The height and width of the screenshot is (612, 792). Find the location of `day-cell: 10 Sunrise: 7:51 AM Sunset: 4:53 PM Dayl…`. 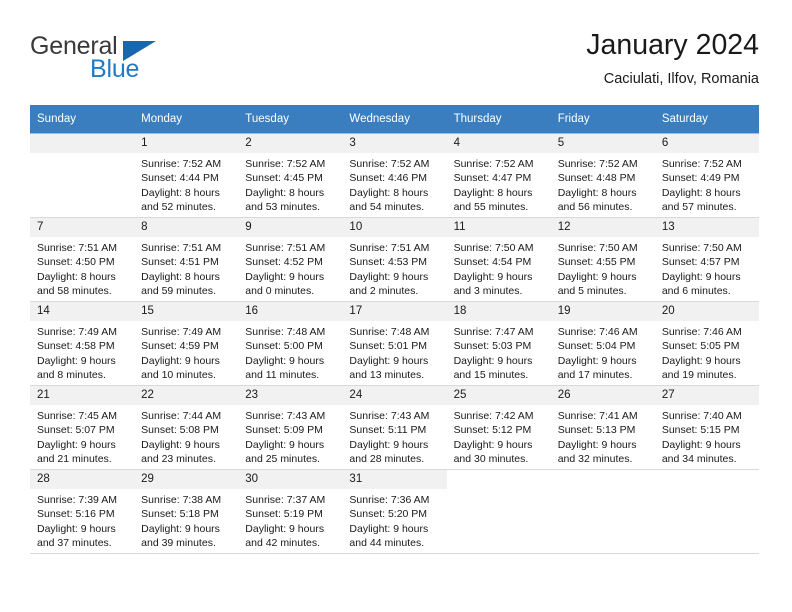

day-cell: 10 Sunrise: 7:51 AM Sunset: 4:53 PM Dayl… is located at coordinates (394, 259).